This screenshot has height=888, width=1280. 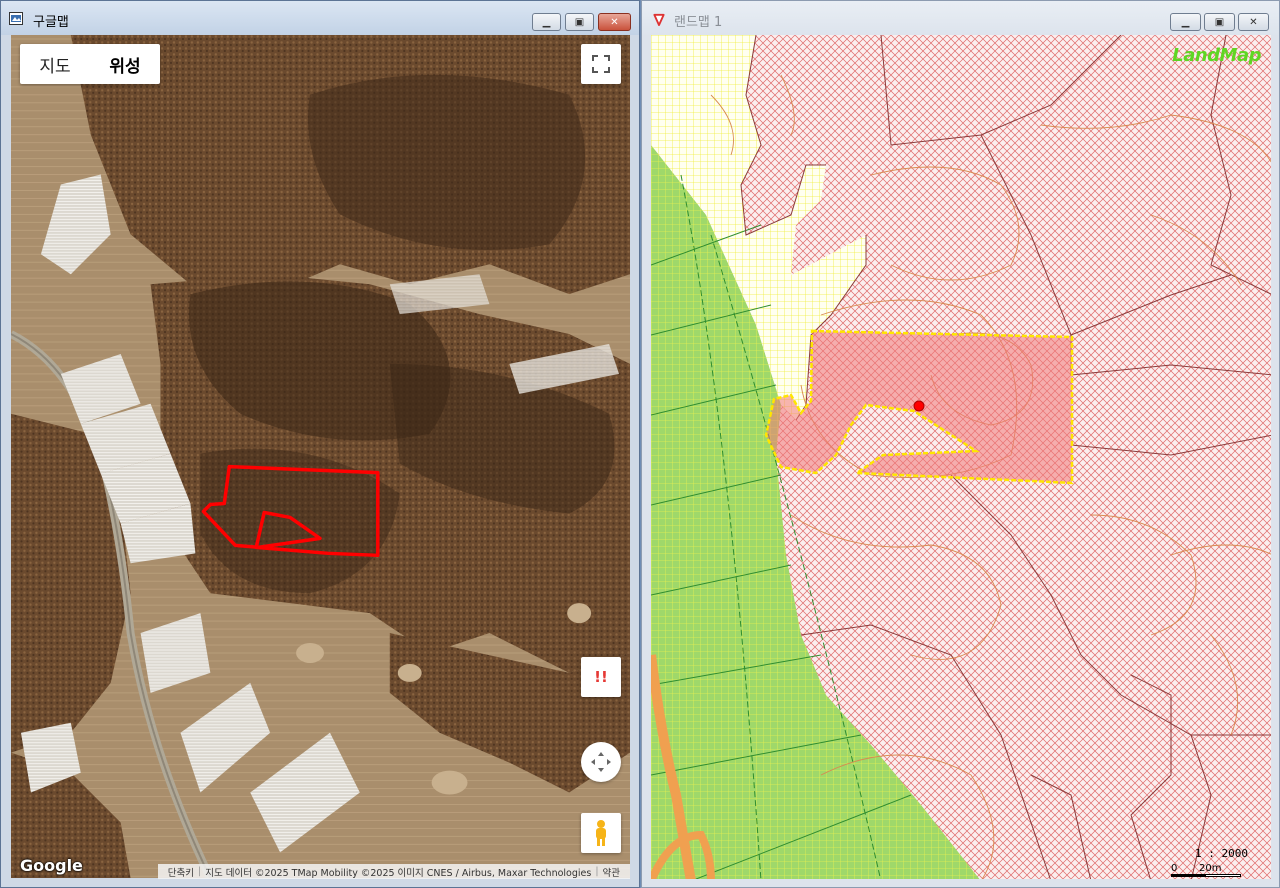 What do you see at coordinates (1221, 853) in the screenshot?
I see `scale-ratio: 1 : 2000` at bounding box center [1221, 853].